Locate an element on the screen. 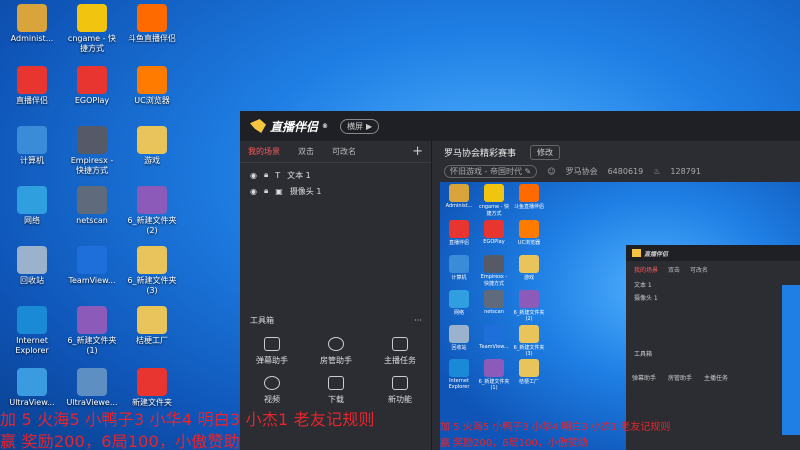 This screenshot has height=450, width=800. danmaku-icon is located at coordinates (272, 344).